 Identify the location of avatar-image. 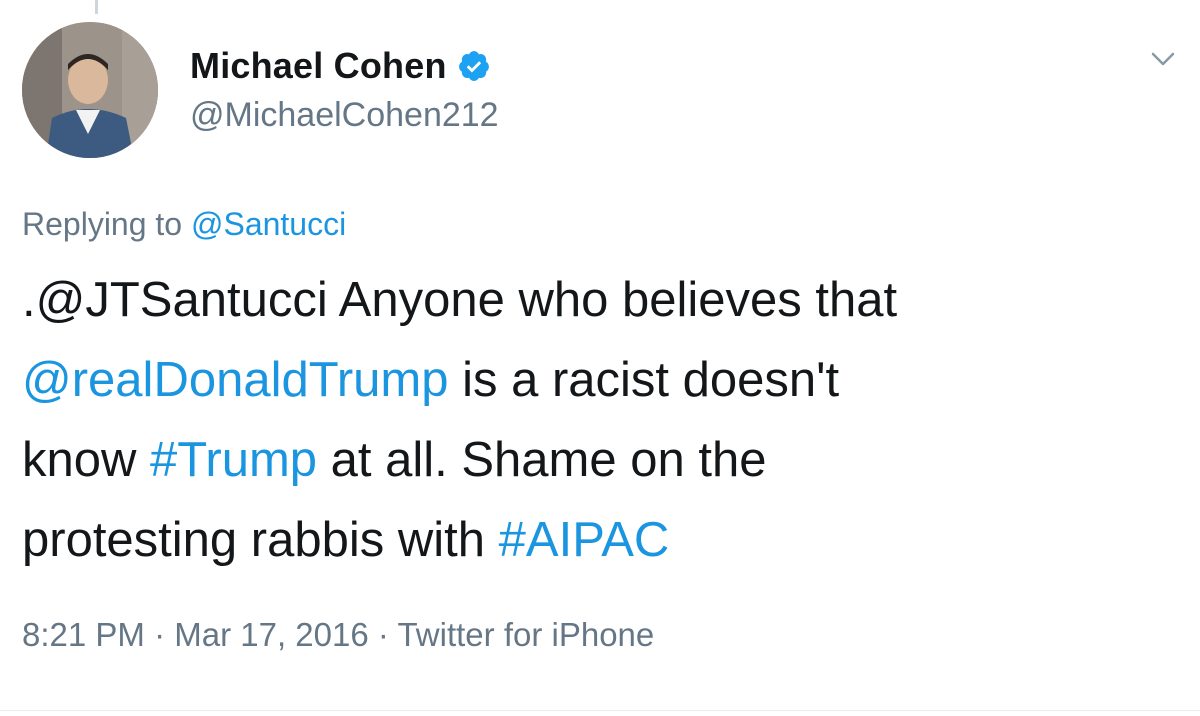
(90, 90).